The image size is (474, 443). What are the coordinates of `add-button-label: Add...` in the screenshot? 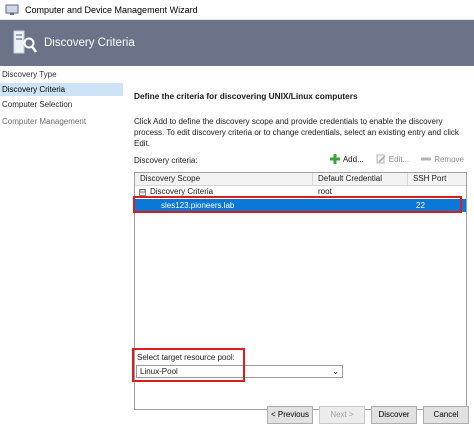 It's located at (353, 159).